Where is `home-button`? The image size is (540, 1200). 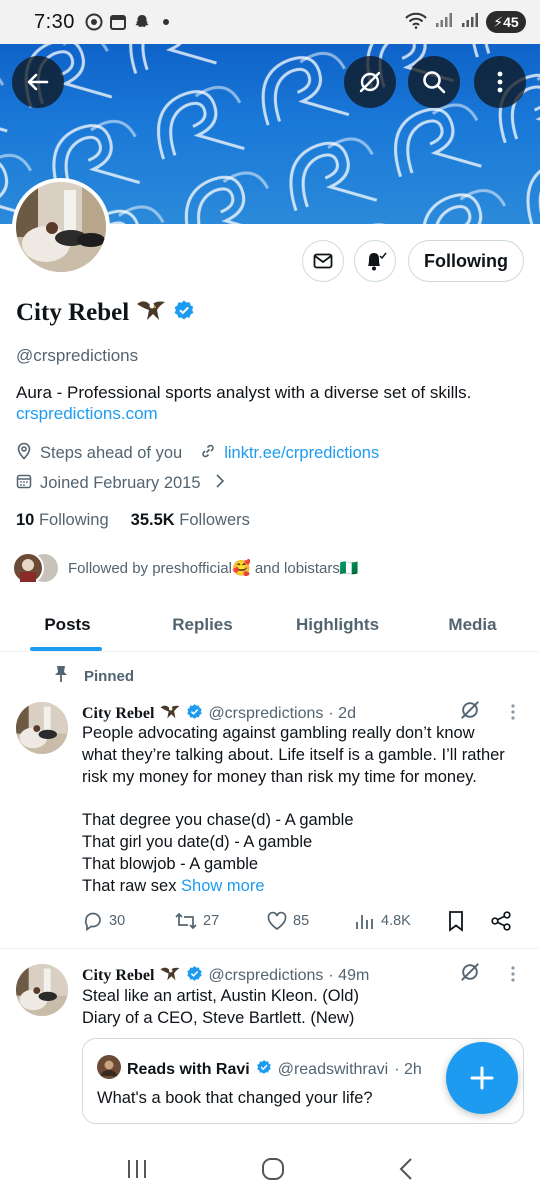 home-button is located at coordinates (273, 1171).